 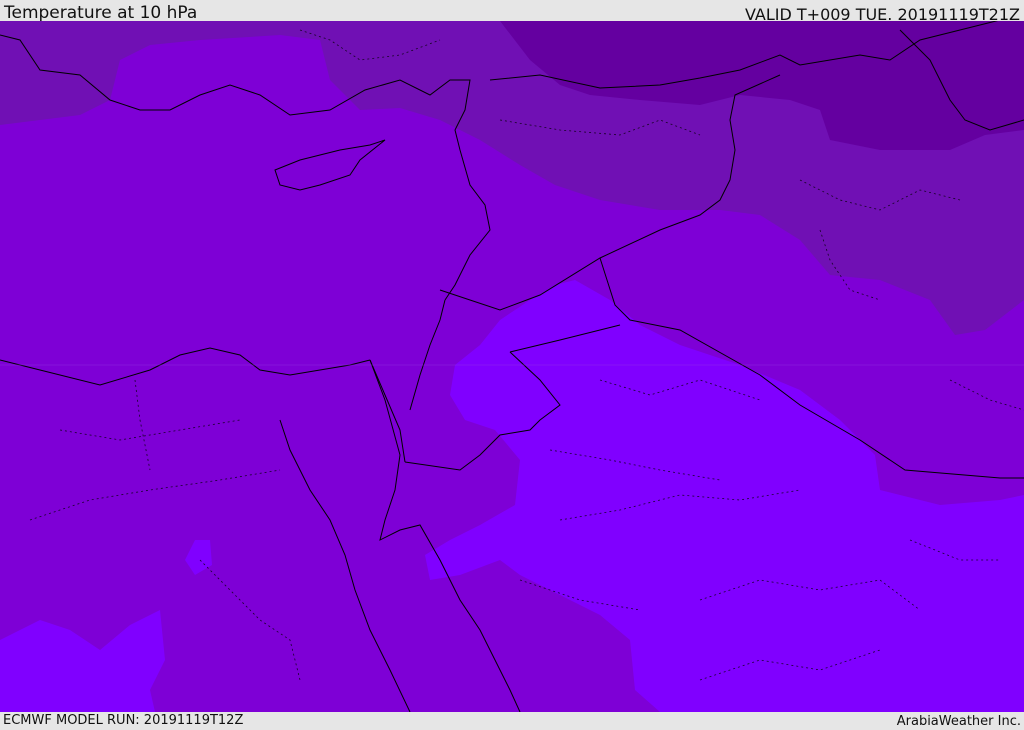 What do you see at coordinates (123, 720) in the screenshot?
I see `model-run-label: ECMWF MODEL RUN: 20191119T12Z` at bounding box center [123, 720].